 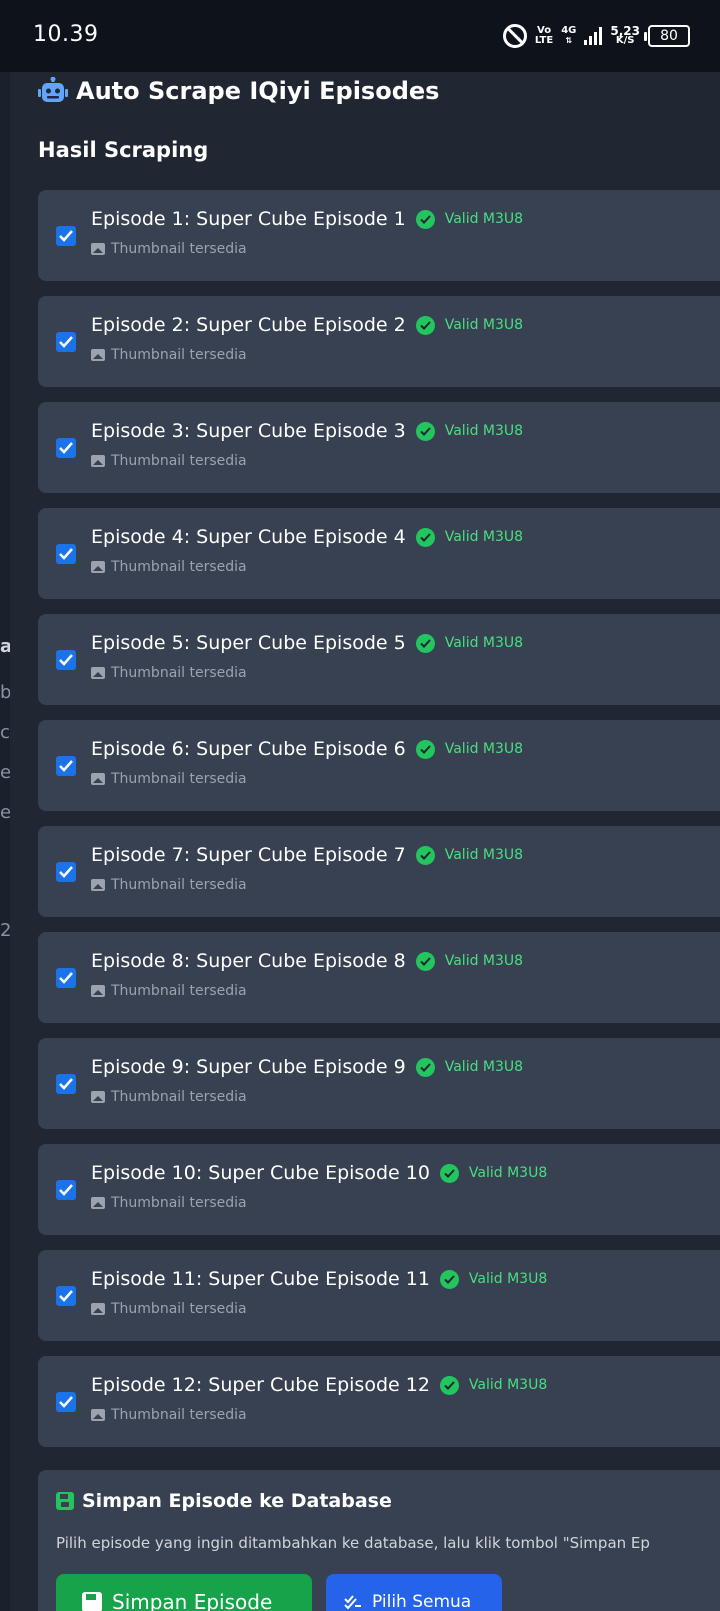 I want to click on status-bar: 10.39 Vo LTE 4G ⇅ 5,23 K/S 80, so click(x=360, y=36).